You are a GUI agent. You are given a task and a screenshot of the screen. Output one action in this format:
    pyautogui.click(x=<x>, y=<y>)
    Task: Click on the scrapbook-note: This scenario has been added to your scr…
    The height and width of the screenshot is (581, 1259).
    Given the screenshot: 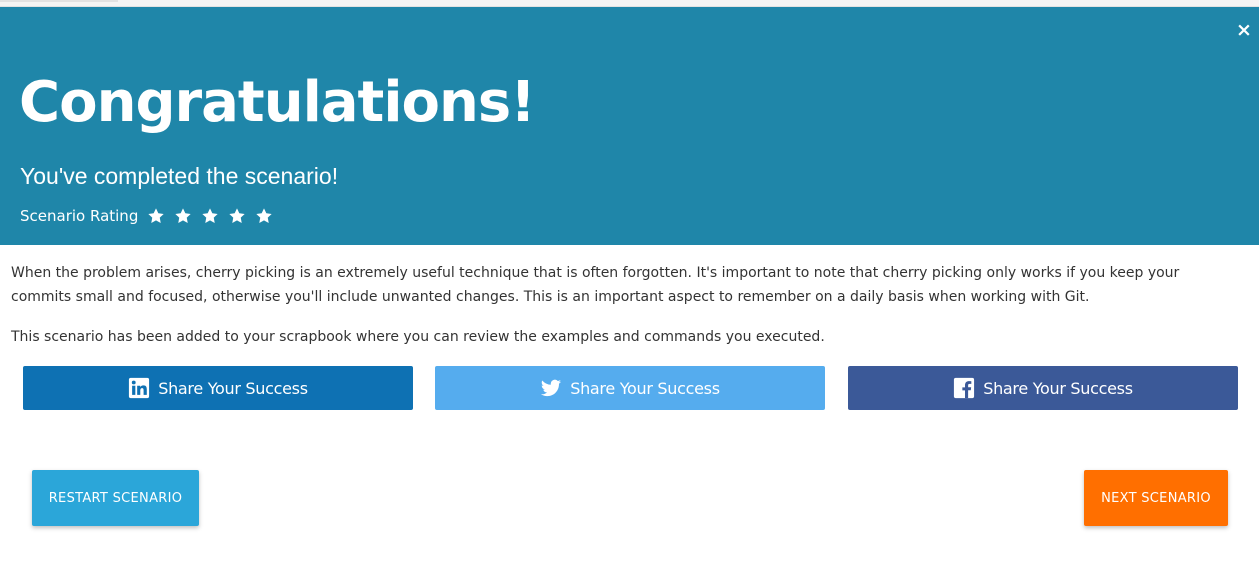 What is the action you would take?
    pyautogui.click(x=418, y=337)
    